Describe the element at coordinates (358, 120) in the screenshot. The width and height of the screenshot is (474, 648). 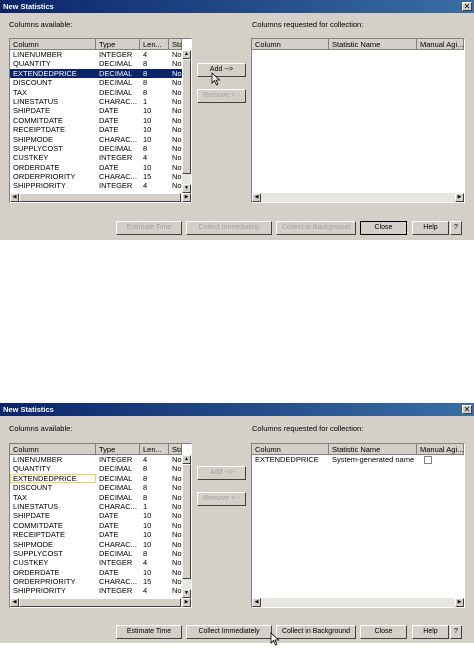
I see `columns-requested-table: Column Statistic Name Manual Agi... ◀ ▶` at that location.